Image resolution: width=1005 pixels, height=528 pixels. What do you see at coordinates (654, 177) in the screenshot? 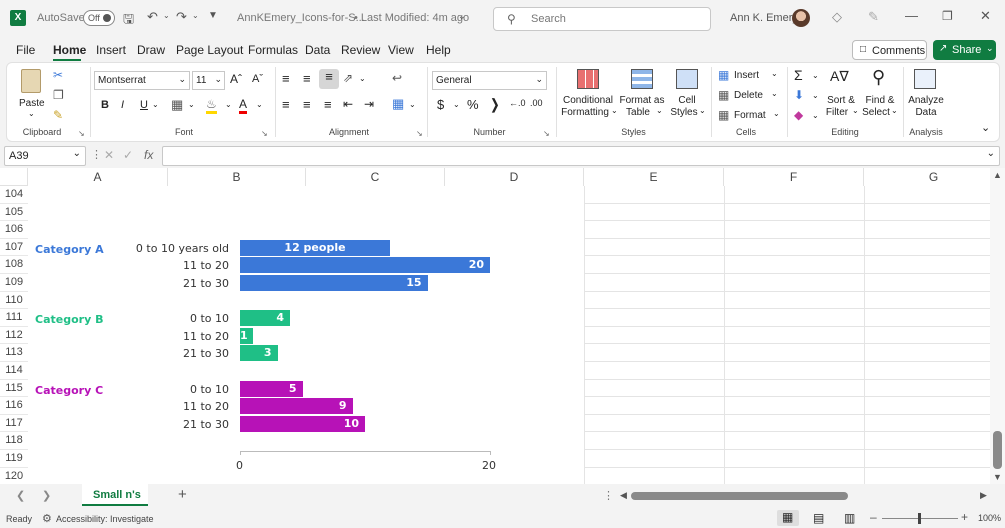
I see `column-header: E` at bounding box center [654, 177].